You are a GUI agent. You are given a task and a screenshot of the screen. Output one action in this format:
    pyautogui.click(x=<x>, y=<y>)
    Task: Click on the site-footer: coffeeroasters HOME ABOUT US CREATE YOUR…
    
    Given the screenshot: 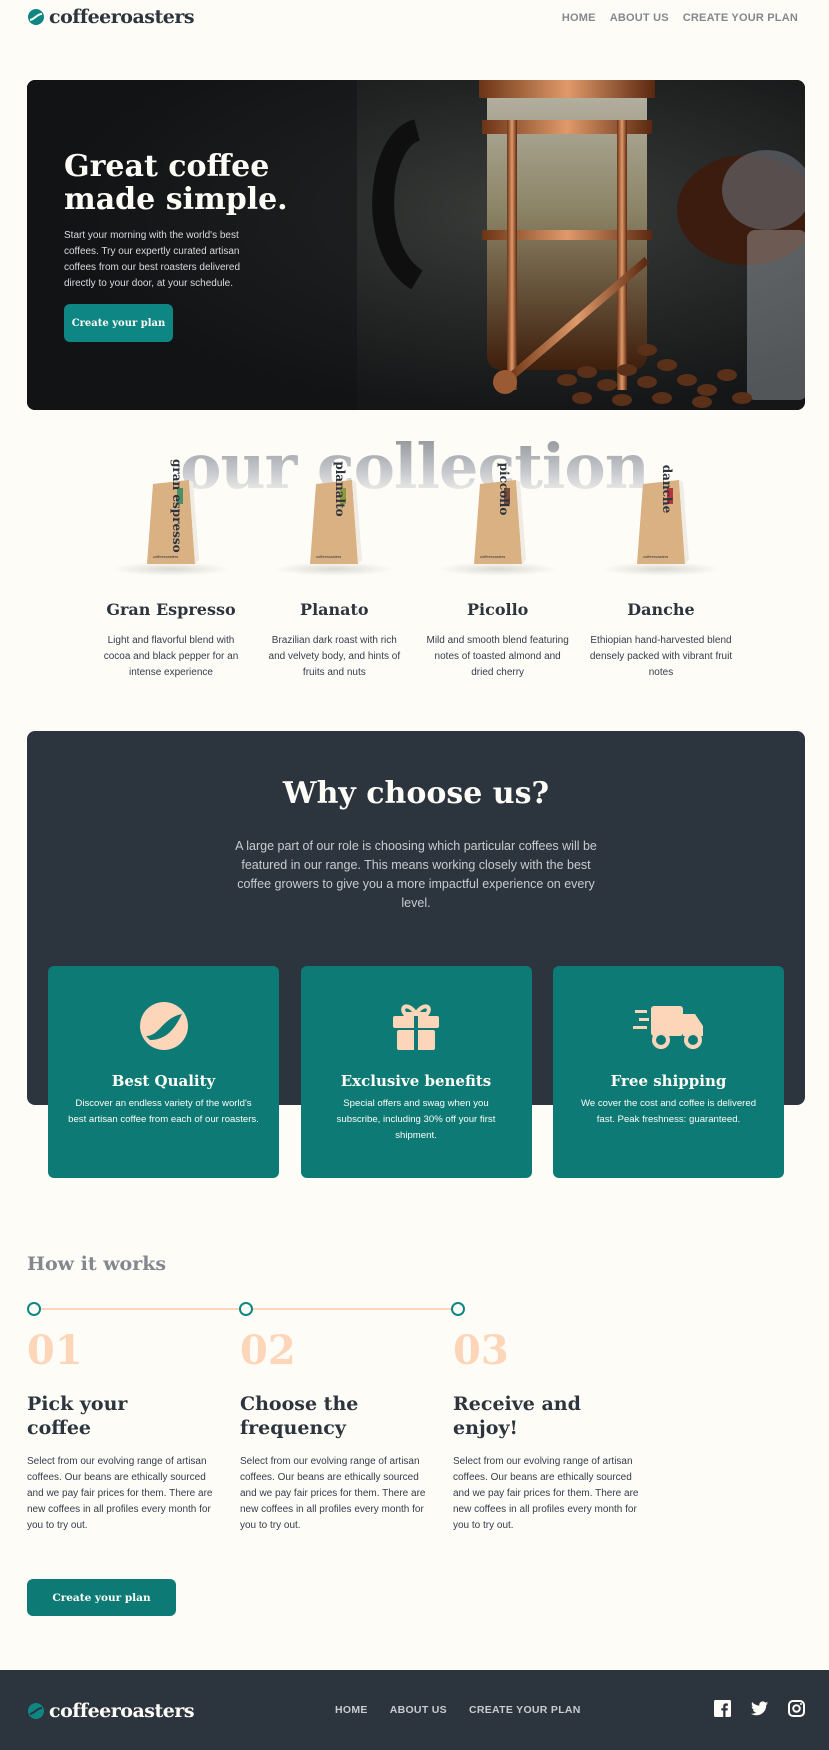 What is the action you would take?
    pyautogui.click(x=414, y=1710)
    